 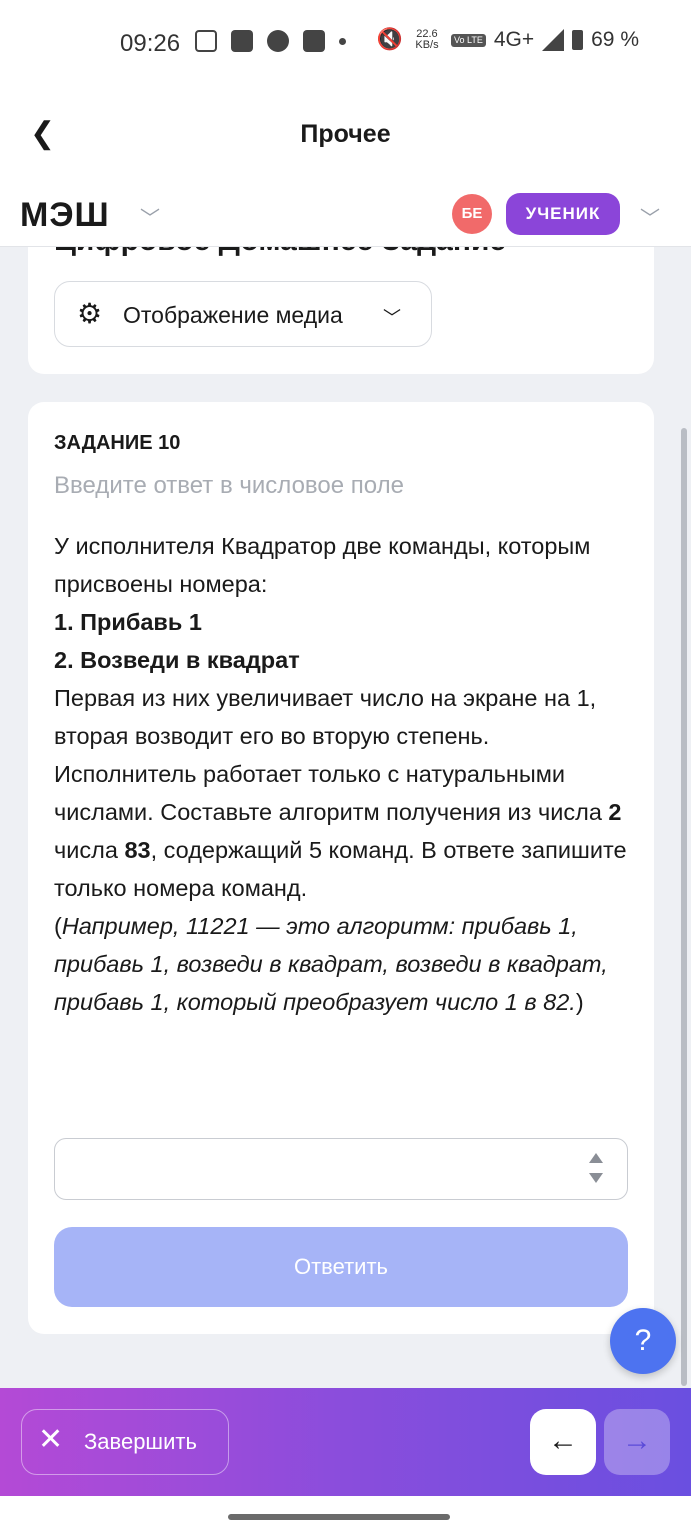 I want to click on media-display-label: Отображение медиа, so click(x=233, y=315).